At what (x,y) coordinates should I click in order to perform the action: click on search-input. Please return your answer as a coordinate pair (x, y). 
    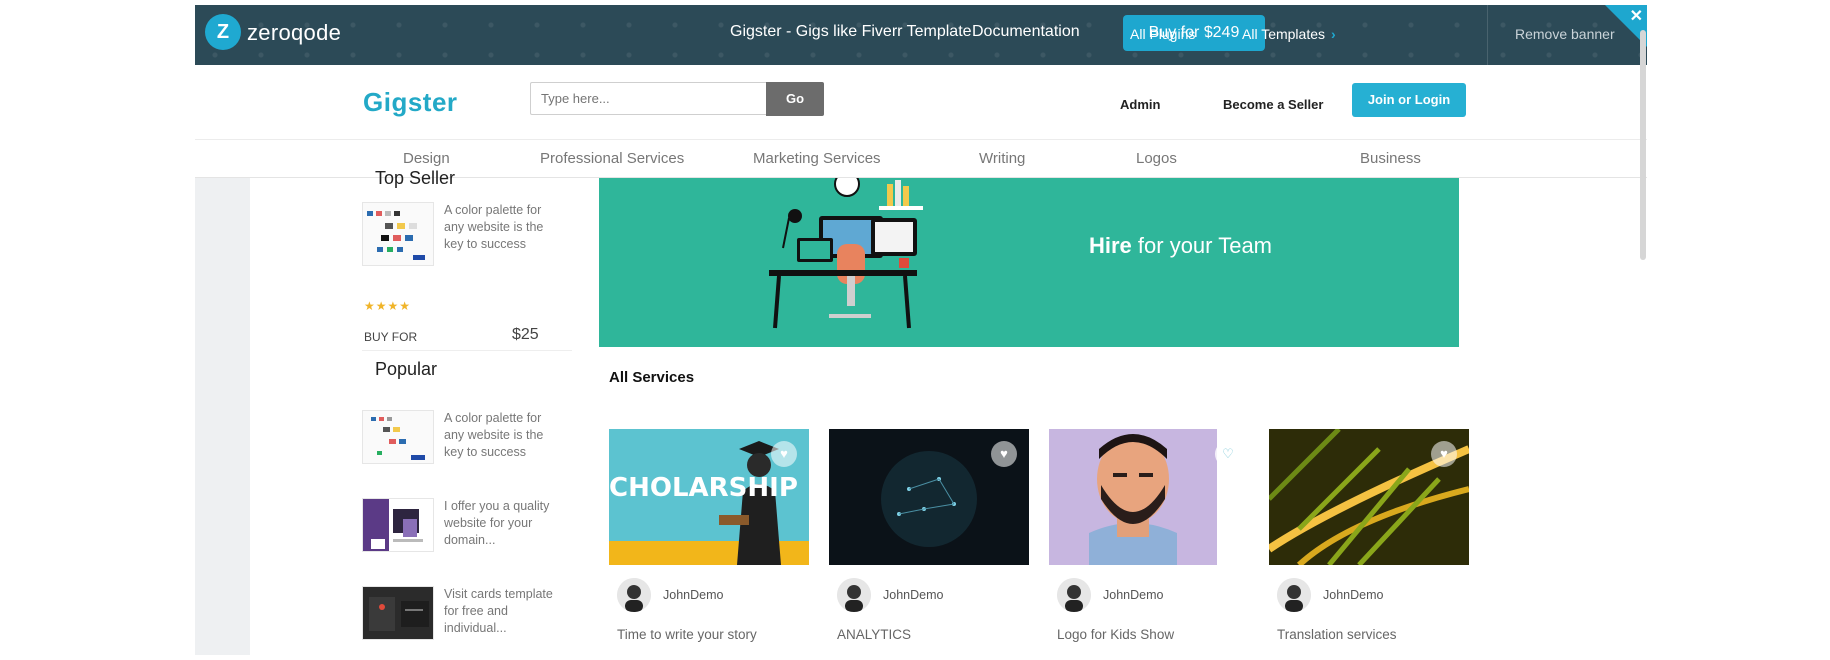
    Looking at the image, I should click on (648, 98).